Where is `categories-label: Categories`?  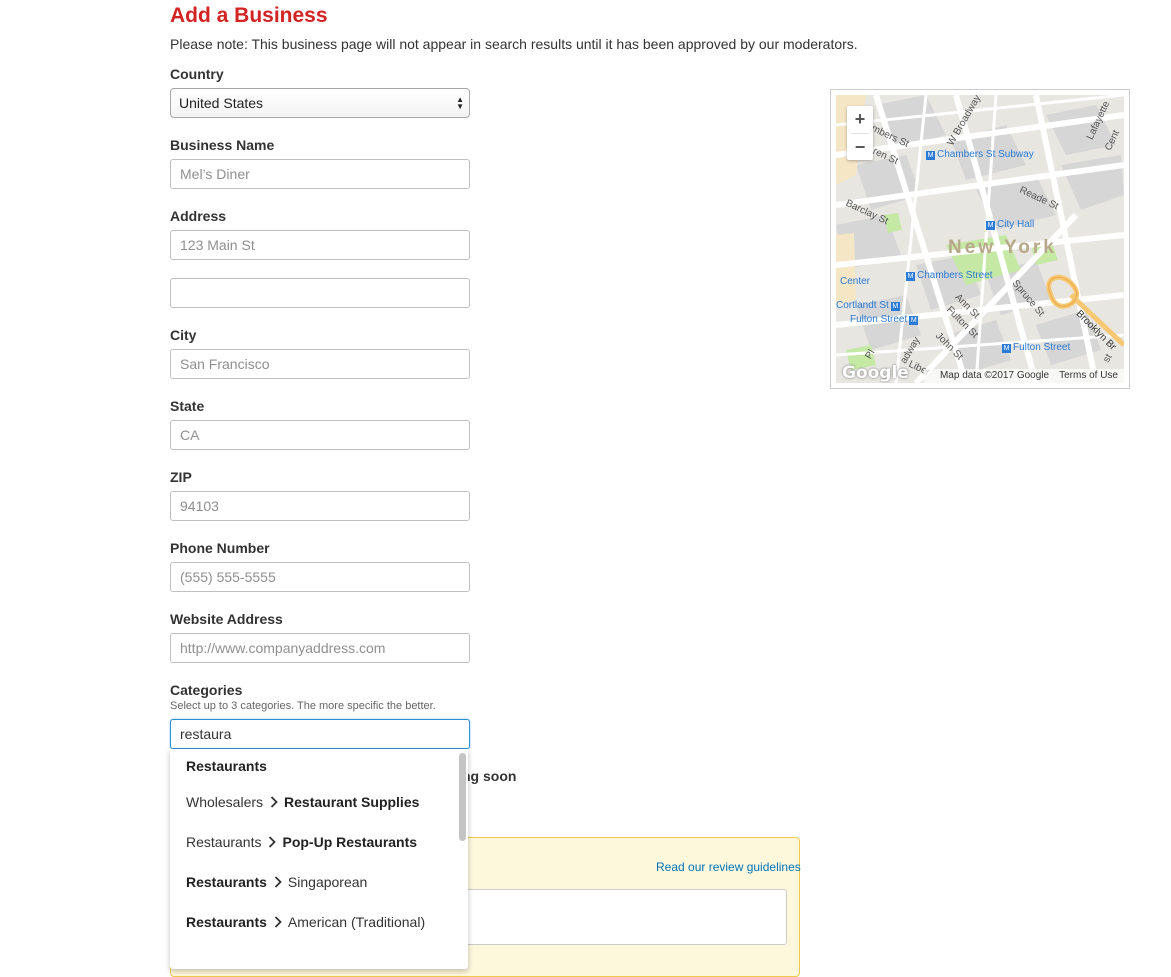 categories-label: Categories is located at coordinates (206, 690).